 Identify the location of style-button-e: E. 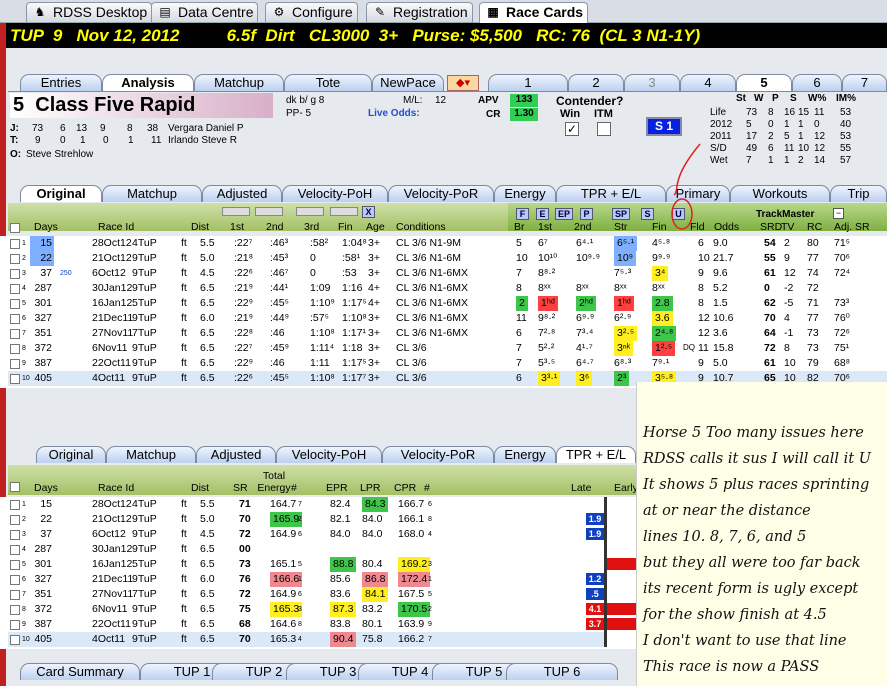
(542, 214).